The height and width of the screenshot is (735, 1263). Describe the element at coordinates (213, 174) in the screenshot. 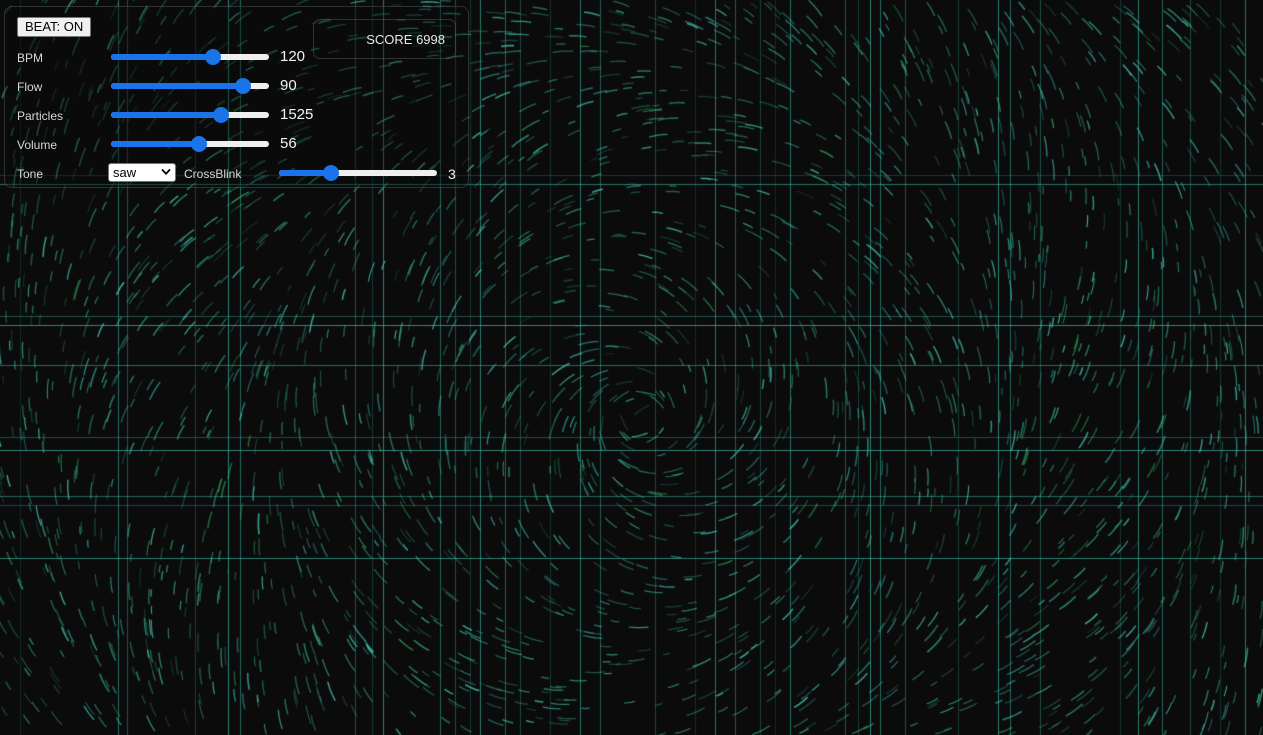

I see `crossblink-label: CrossBlink` at that location.